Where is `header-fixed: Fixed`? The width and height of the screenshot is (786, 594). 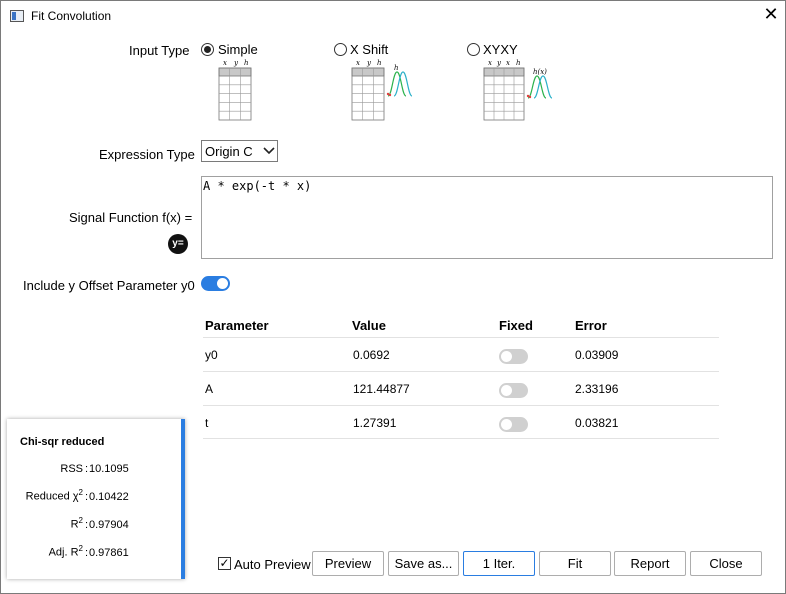
header-fixed: Fixed is located at coordinates (516, 325).